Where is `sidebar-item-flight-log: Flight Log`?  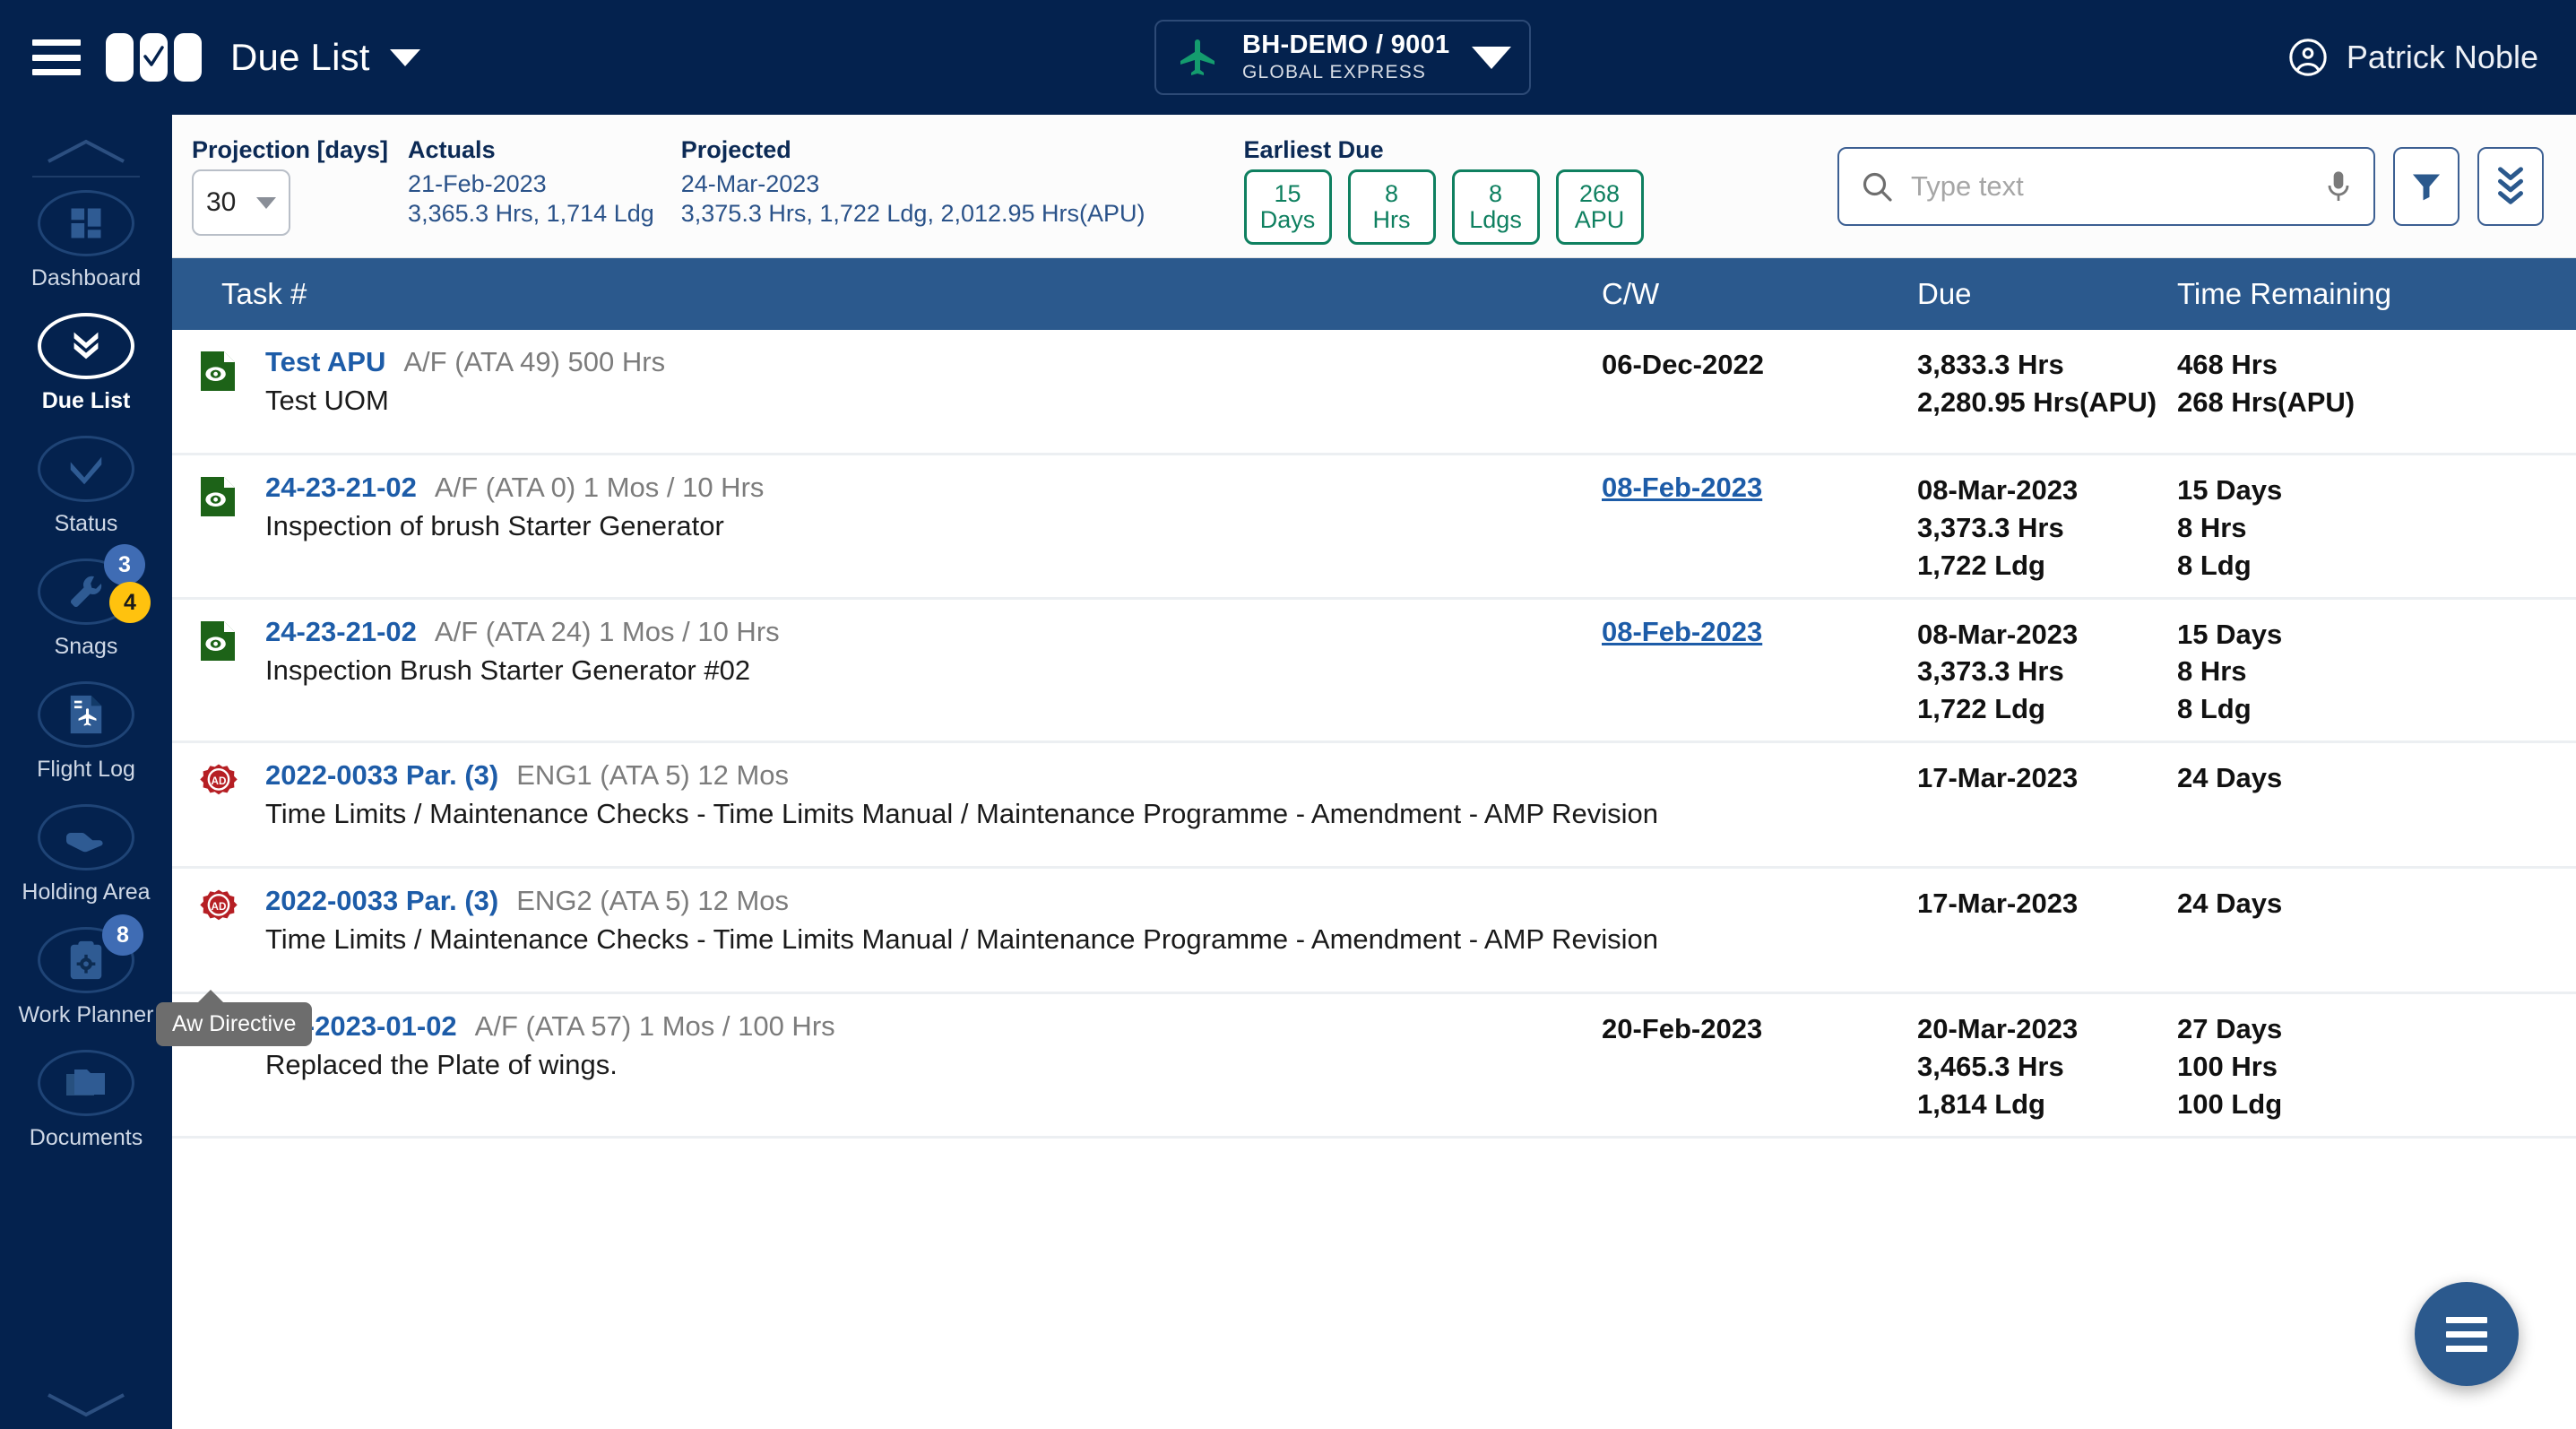
sidebar-item-flight-log: Flight Log is located at coordinates (86, 730).